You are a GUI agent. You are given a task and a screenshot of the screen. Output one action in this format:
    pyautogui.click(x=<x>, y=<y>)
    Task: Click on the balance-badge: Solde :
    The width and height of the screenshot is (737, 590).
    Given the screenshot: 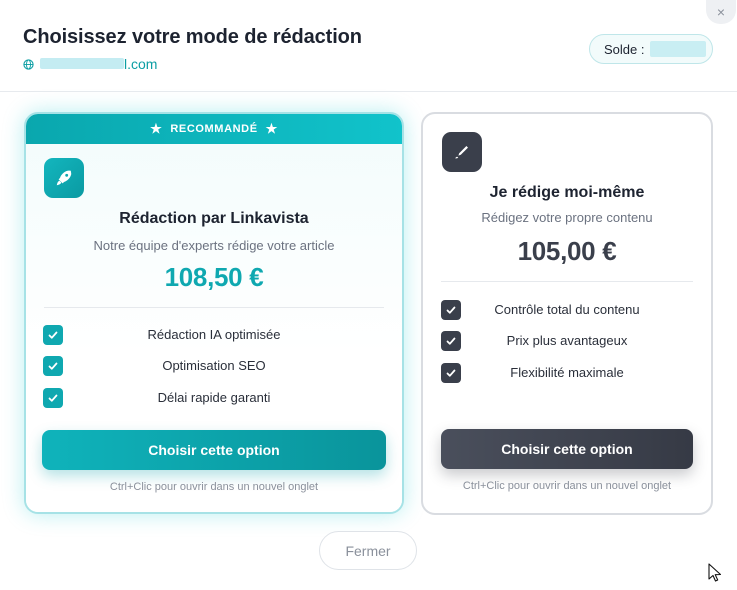 What is the action you would take?
    pyautogui.click(x=651, y=49)
    